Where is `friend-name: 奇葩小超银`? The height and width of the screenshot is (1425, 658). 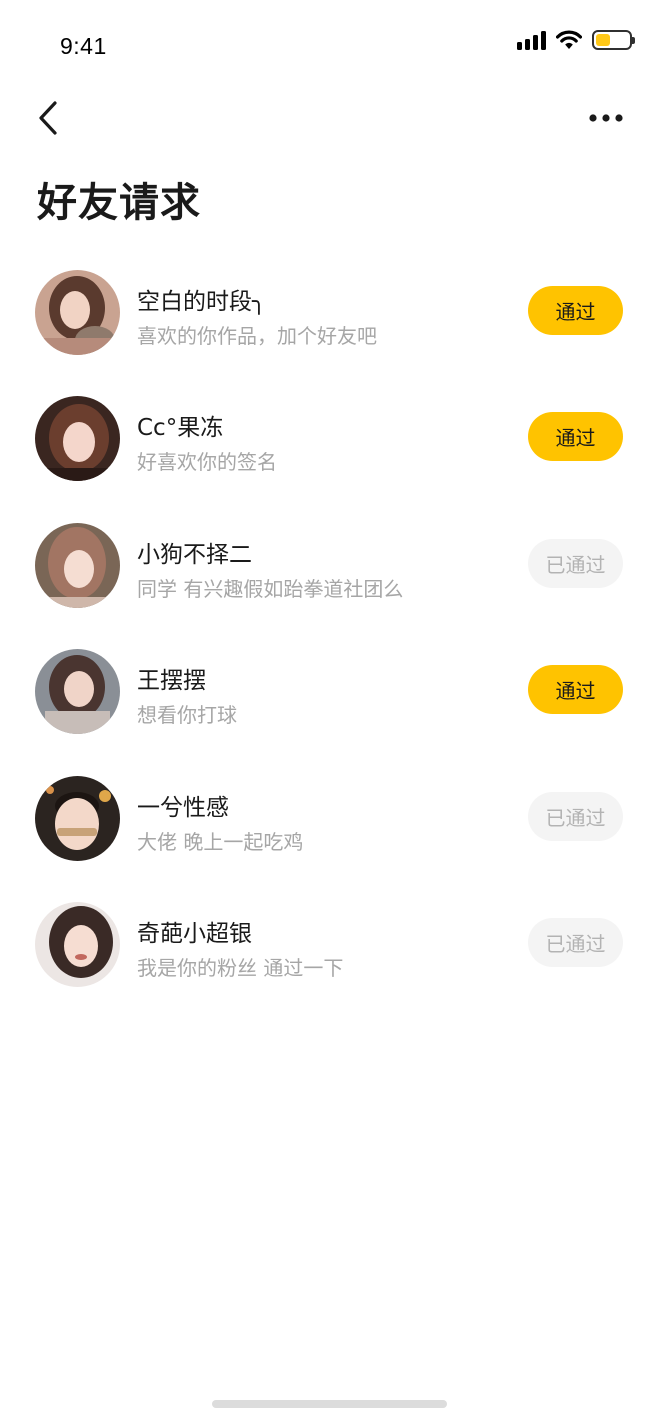 friend-name: 奇葩小超银 is located at coordinates (194, 933).